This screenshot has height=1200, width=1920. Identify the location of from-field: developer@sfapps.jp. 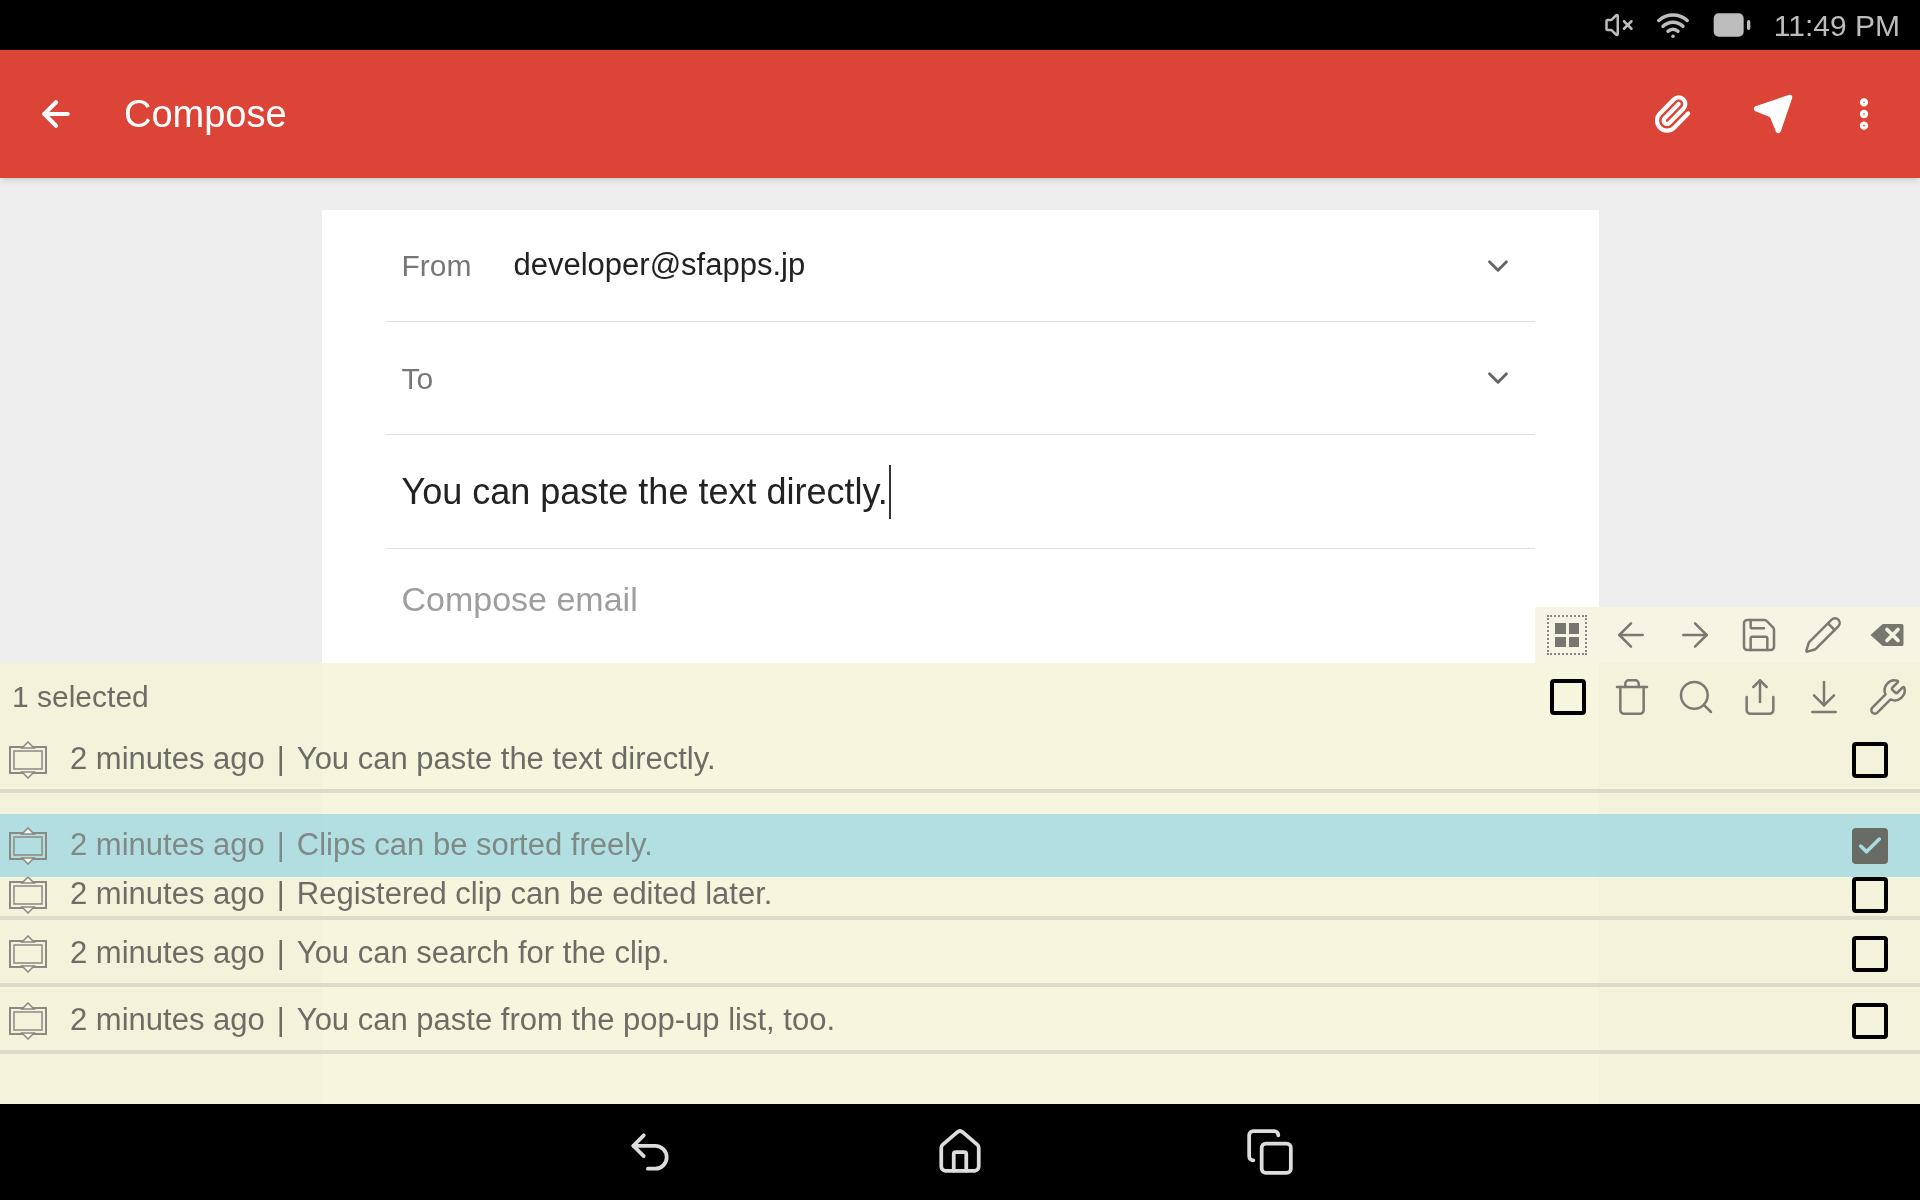
(659, 265).